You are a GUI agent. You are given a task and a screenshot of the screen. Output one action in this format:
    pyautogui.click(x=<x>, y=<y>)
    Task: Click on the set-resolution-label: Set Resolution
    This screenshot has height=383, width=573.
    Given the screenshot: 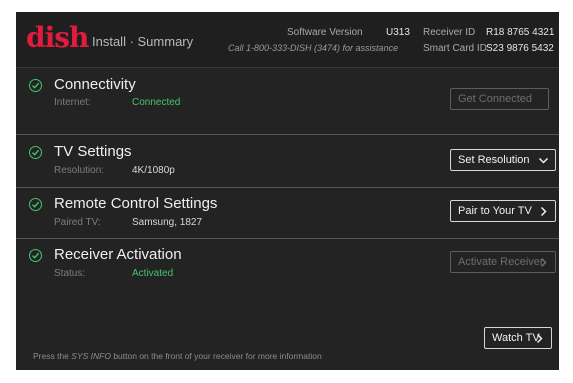 What is the action you would take?
    pyautogui.click(x=494, y=160)
    